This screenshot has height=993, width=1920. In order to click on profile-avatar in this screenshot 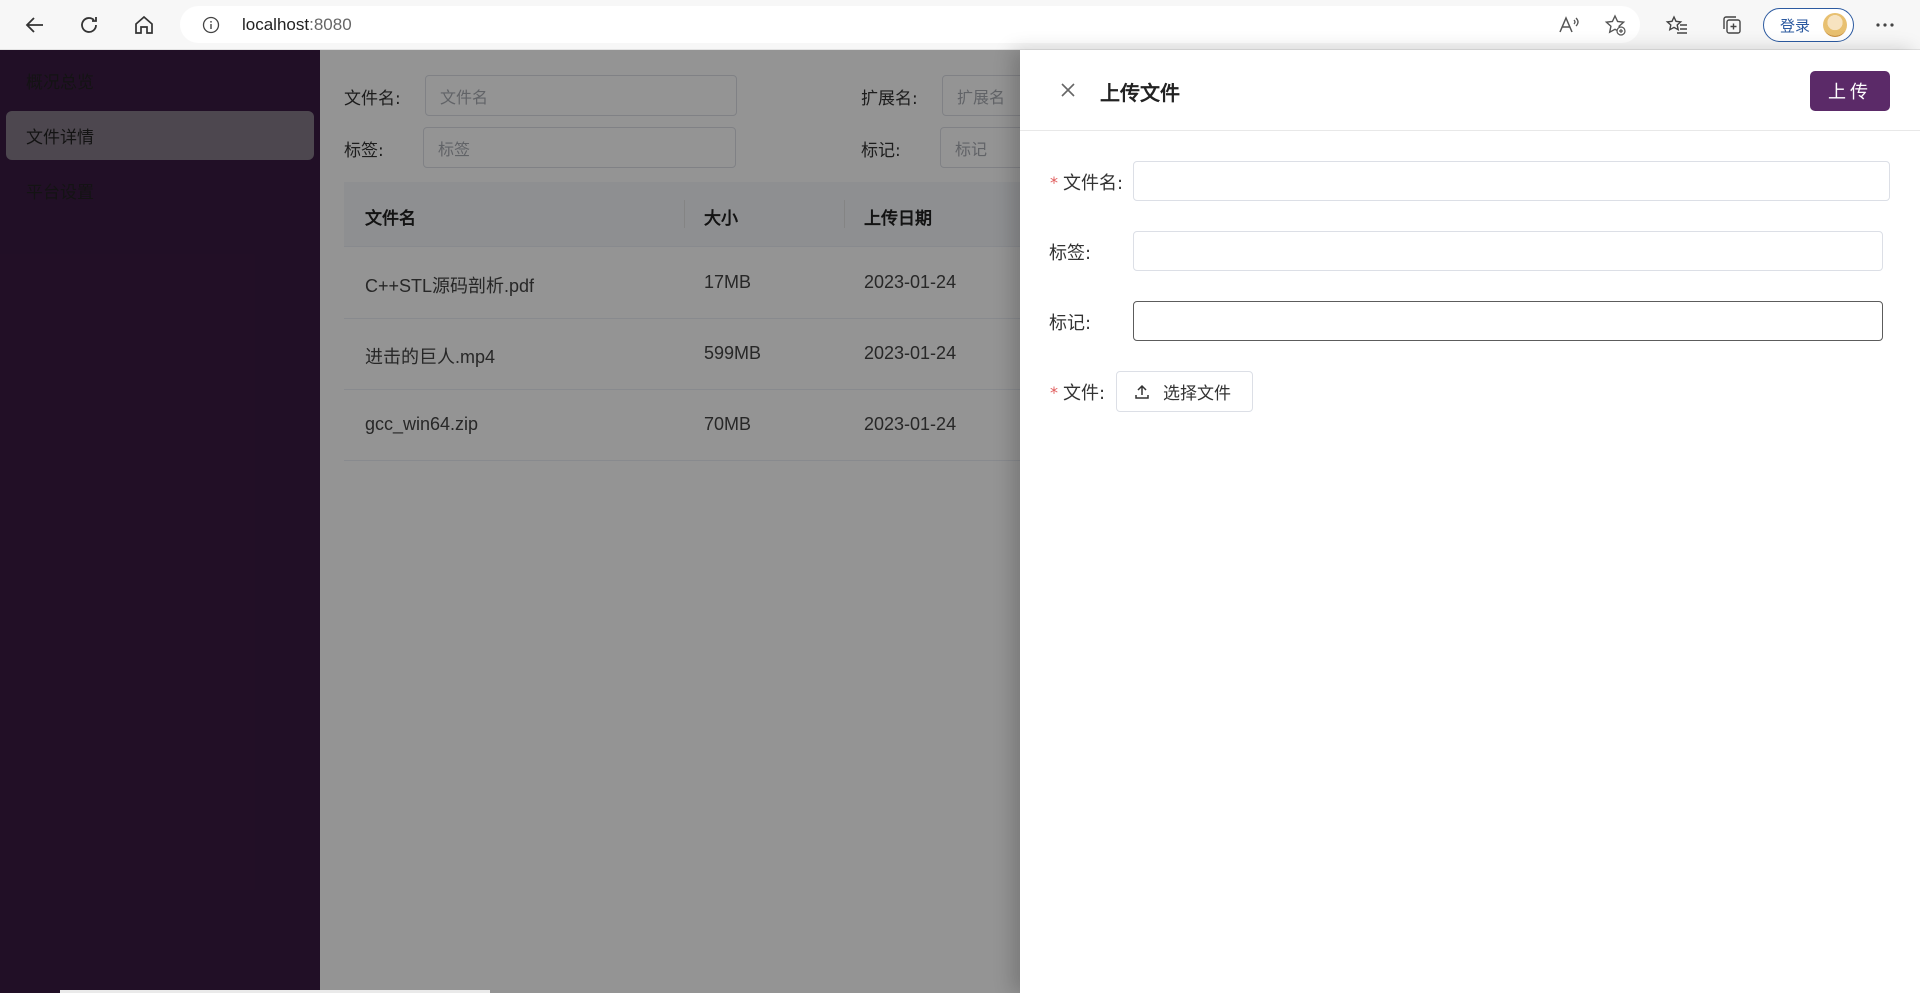, I will do `click(1835, 25)`.